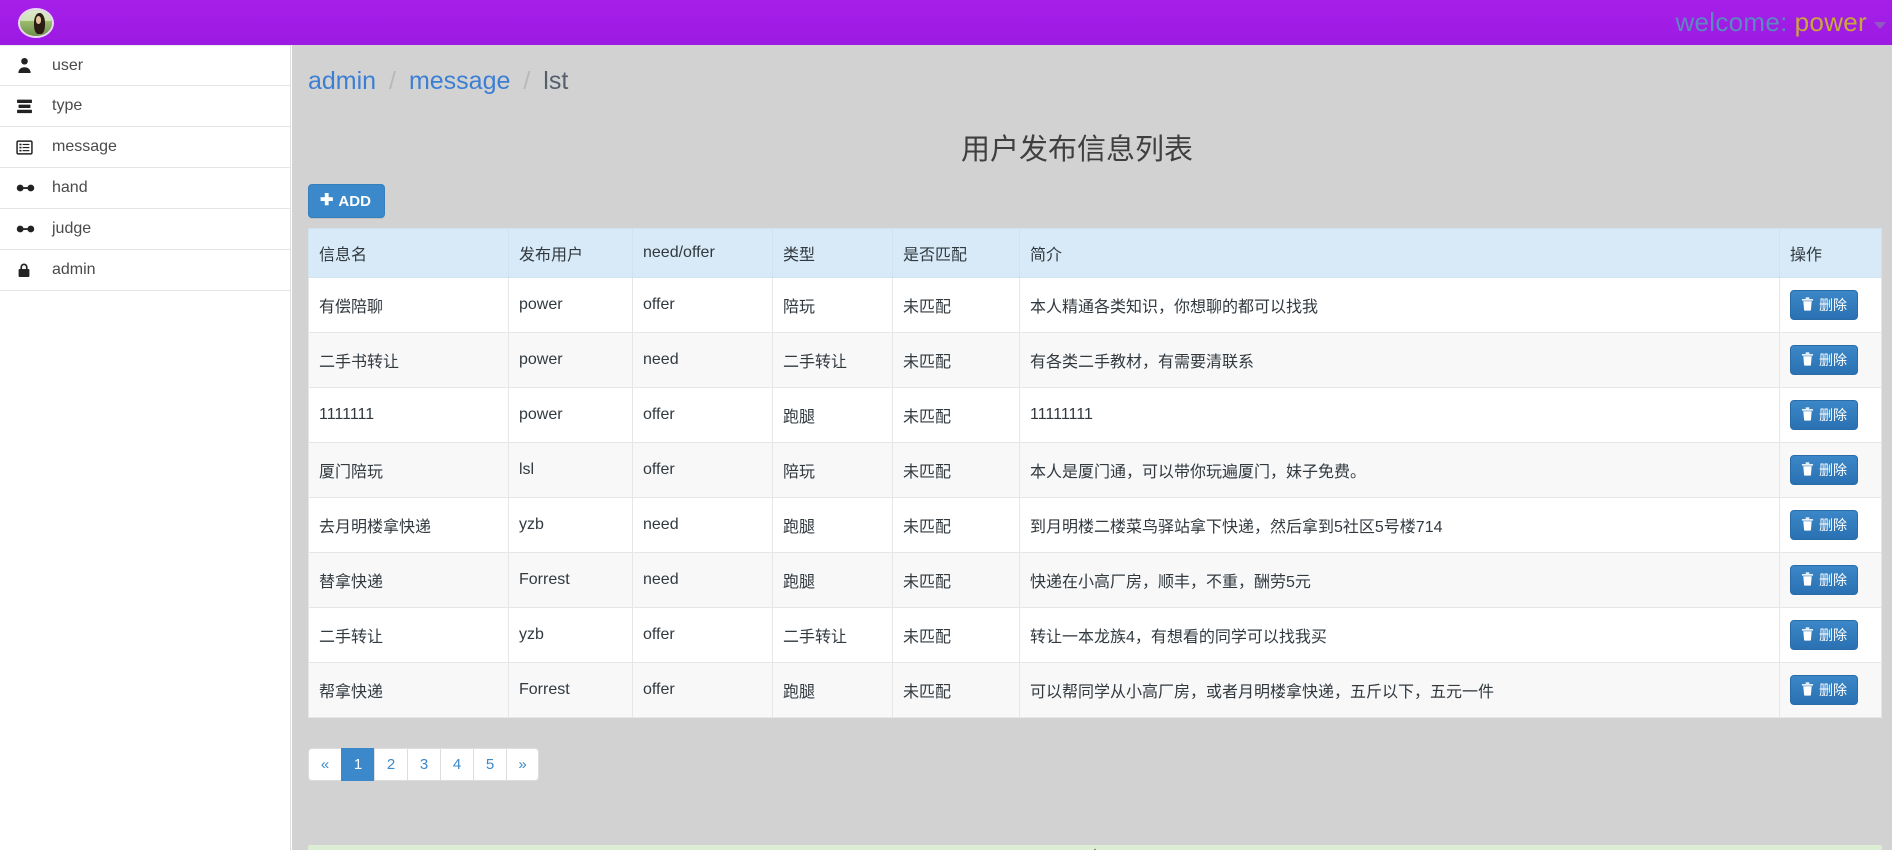 This screenshot has height=850, width=1892. Describe the element at coordinates (423, 764) in the screenshot. I see `pagination-page-3: 3` at that location.